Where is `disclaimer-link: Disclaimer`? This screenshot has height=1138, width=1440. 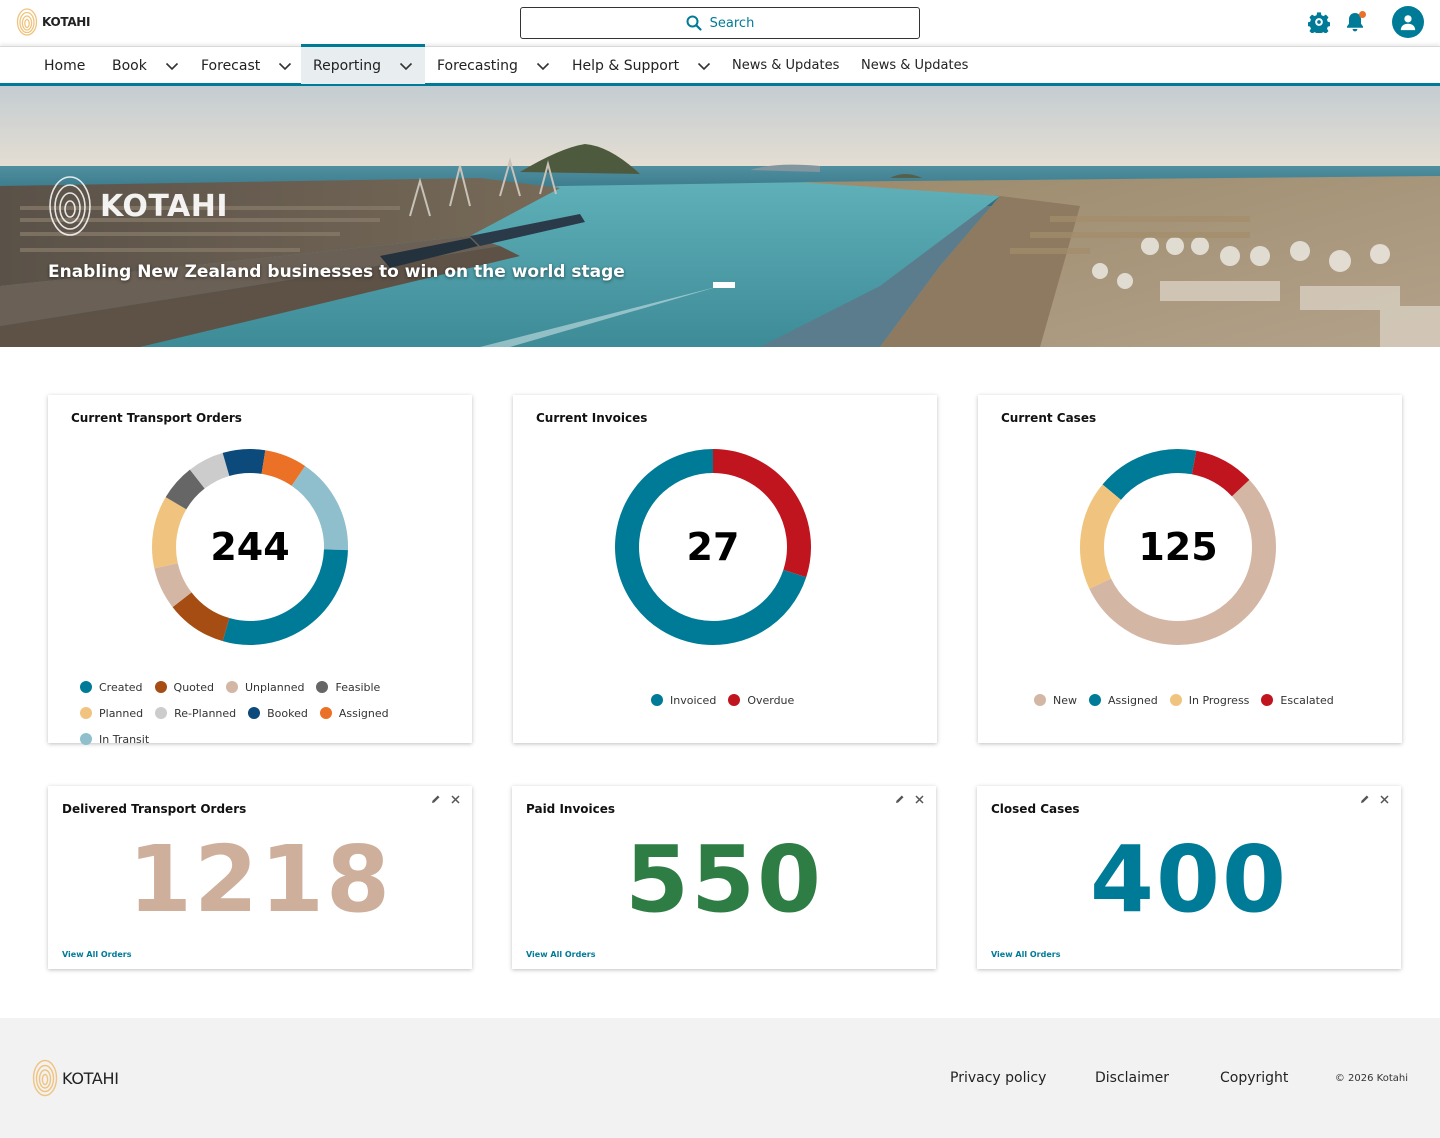
disclaimer-link: Disclaimer is located at coordinates (1132, 1078).